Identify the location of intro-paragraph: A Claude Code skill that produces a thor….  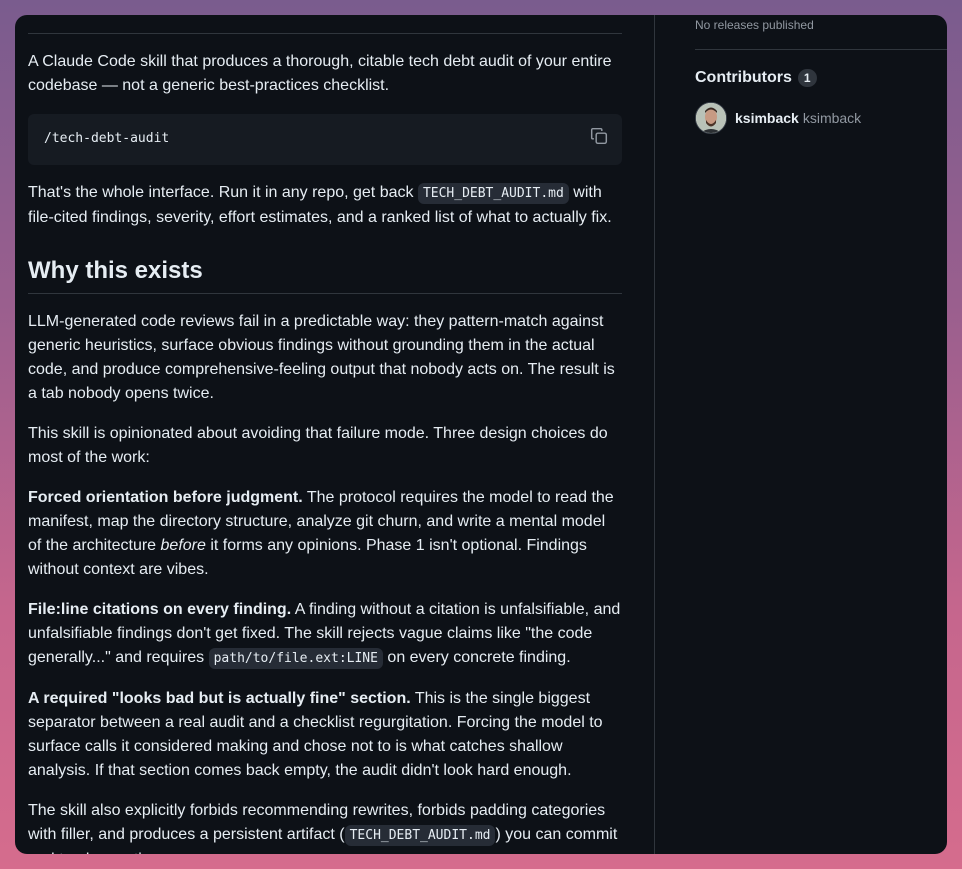
(320, 73).